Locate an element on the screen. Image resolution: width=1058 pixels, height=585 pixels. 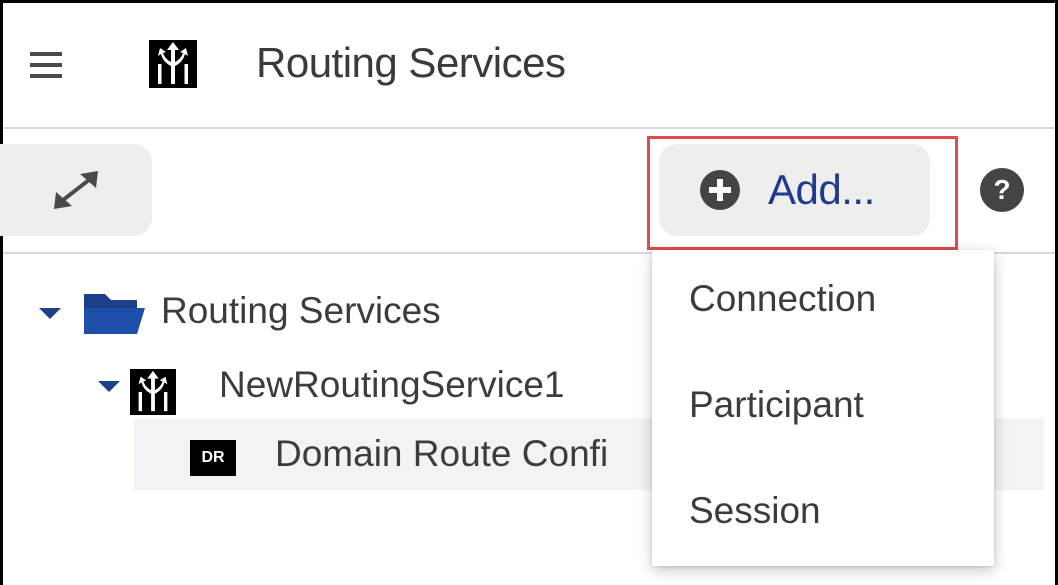
menu-item-participant: Participant is located at coordinates (823, 409).